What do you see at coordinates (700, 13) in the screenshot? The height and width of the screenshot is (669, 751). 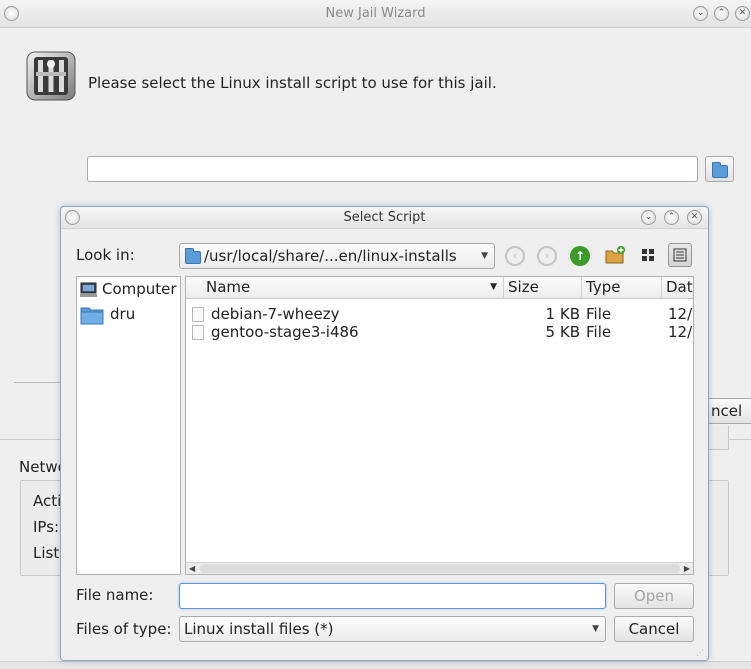 I see `minimize-icon: ⌄` at bounding box center [700, 13].